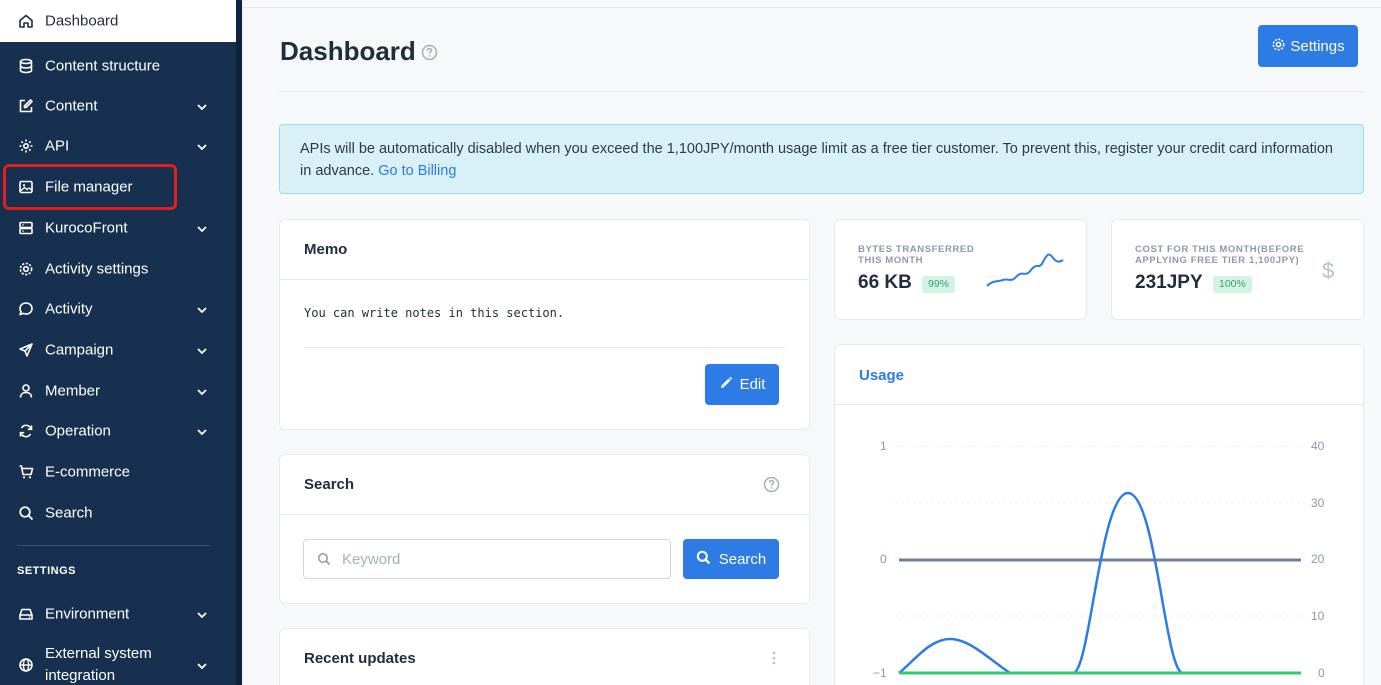 Image resolution: width=1381 pixels, height=685 pixels. What do you see at coordinates (73, 391) in the screenshot?
I see `sidebar-item-label: Member` at bounding box center [73, 391].